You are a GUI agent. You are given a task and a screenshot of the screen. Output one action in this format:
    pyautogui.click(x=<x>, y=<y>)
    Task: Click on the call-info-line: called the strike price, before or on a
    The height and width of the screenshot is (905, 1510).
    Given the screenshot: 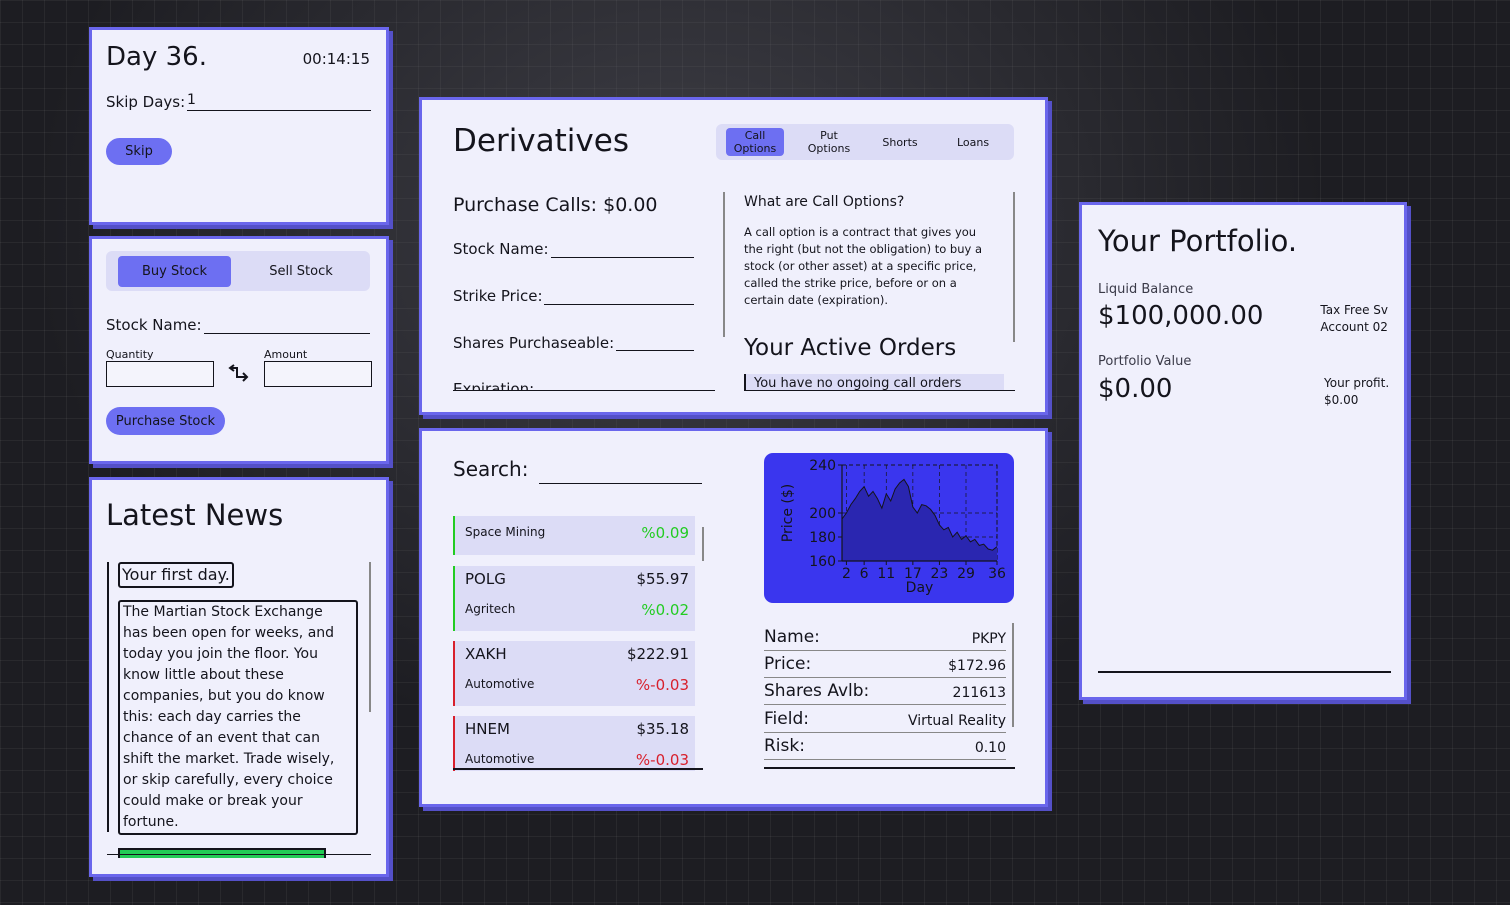 What is the action you would take?
    pyautogui.click(x=850, y=283)
    